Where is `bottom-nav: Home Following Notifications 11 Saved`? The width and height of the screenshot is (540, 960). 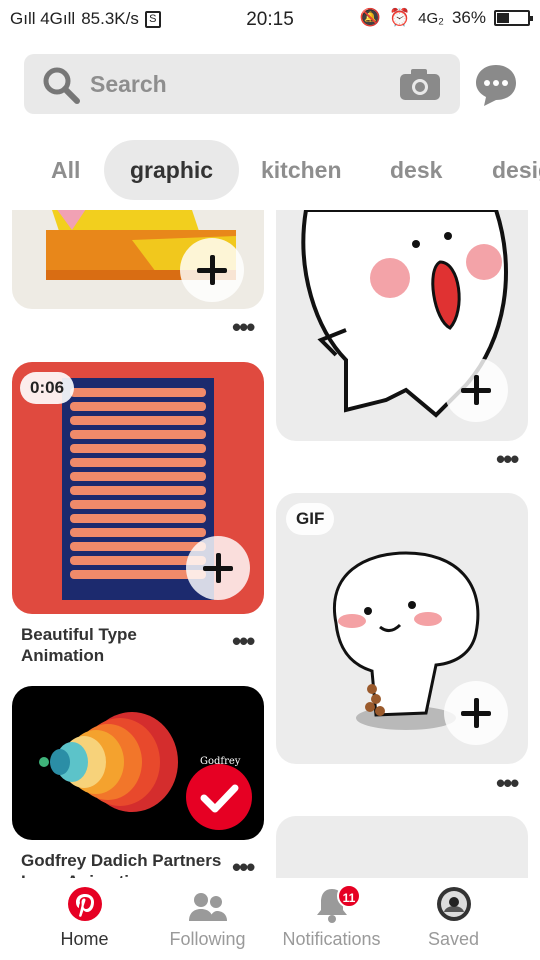
bottom-nav: Home Following Notifications 11 Saved is located at coordinates (270, 919).